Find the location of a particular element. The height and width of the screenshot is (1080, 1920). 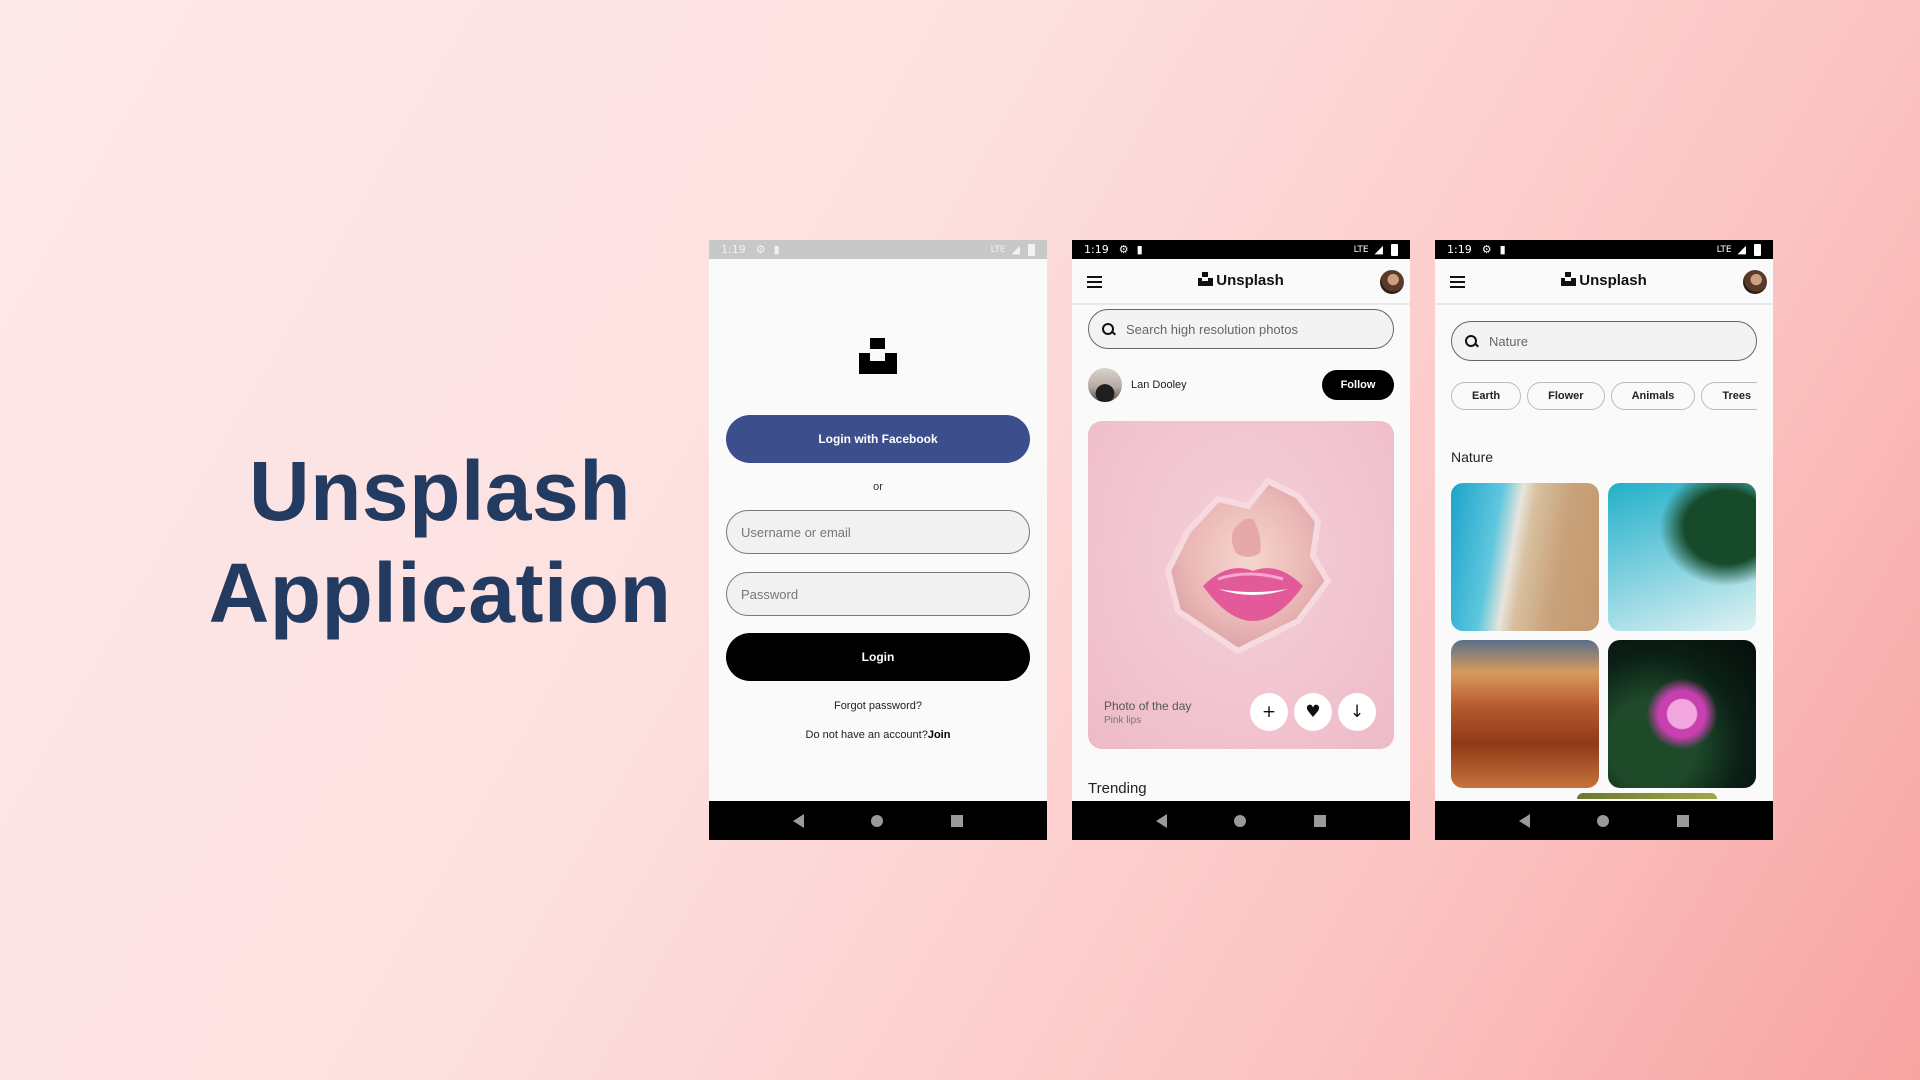

chip-animals: Animals is located at coordinates (1653, 396).